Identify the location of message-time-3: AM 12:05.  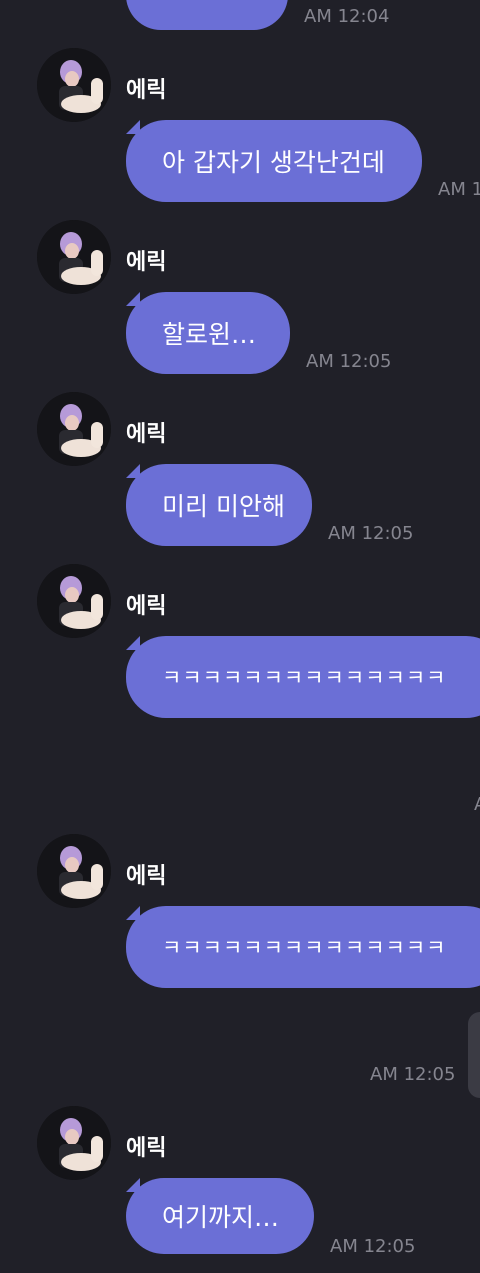
(371, 533).